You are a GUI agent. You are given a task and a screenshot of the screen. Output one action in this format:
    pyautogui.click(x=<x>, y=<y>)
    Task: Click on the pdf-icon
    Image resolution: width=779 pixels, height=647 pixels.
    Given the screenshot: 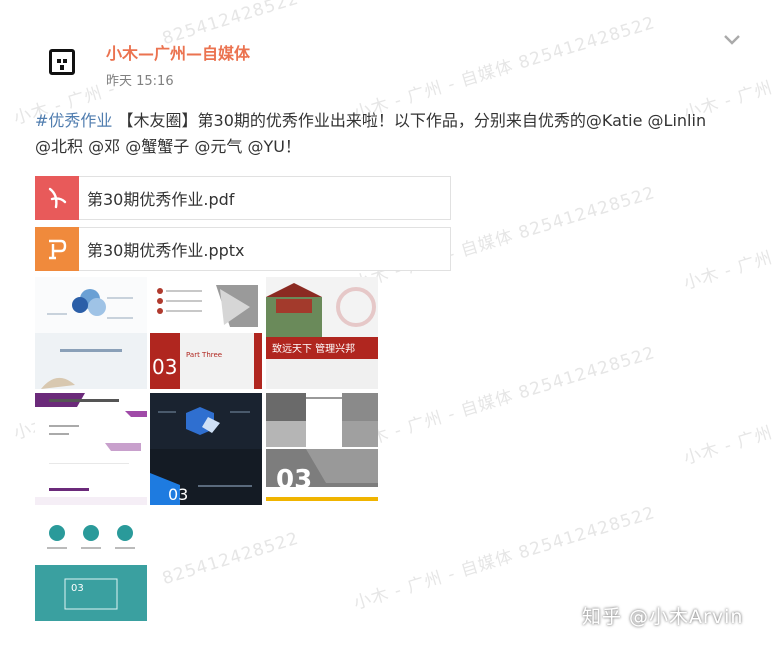 What is the action you would take?
    pyautogui.click(x=57, y=198)
    